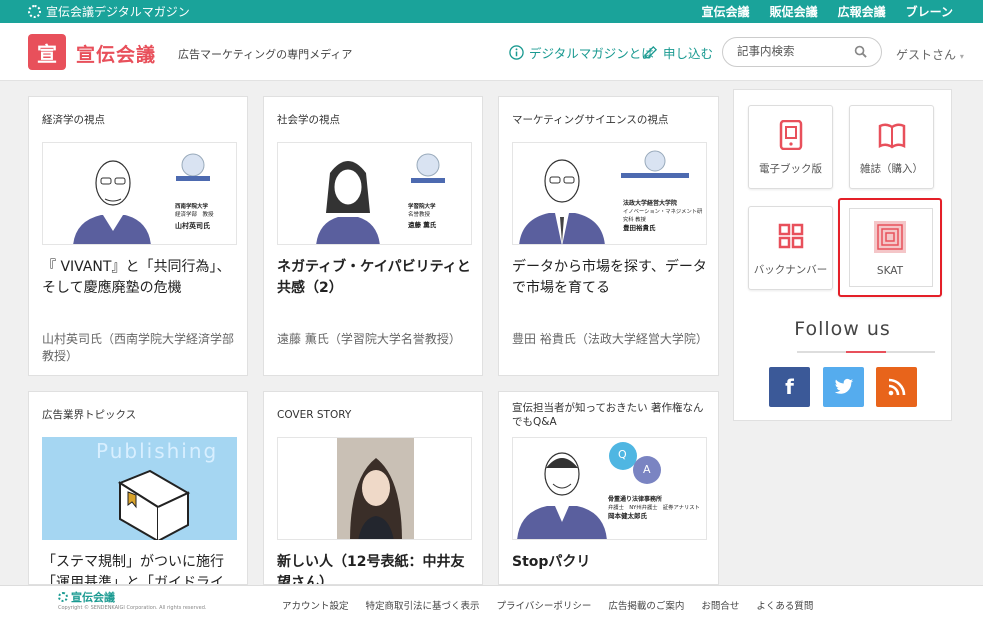 The width and height of the screenshot is (983, 619). Describe the element at coordinates (627, 516) in the screenshot. I see `thumb-name: 岡本健太郎氏` at that location.